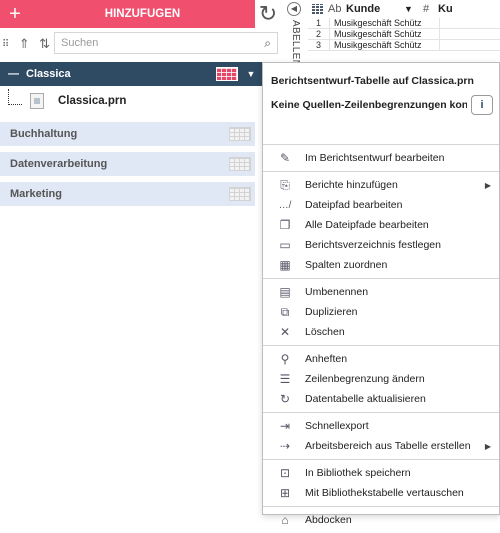 This screenshot has height=533, width=500. I want to click on menu-item-refresh-table: ↻ Datentabelle aktualisieren, so click(381, 399).